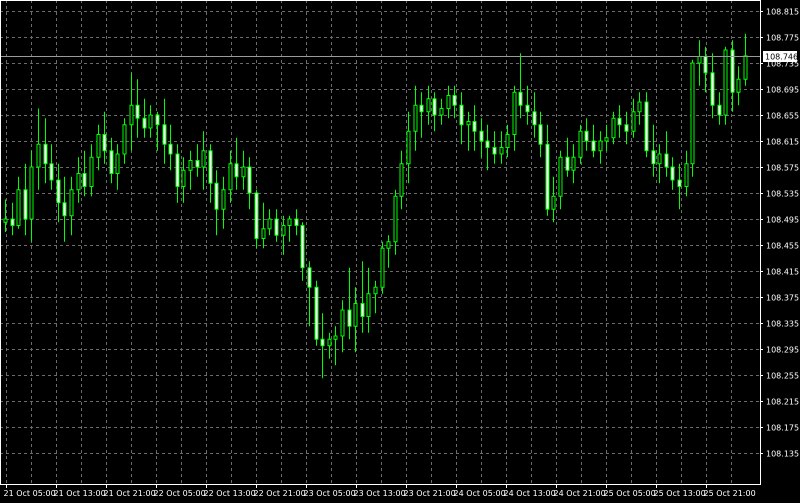 This screenshot has width=800, height=503. Describe the element at coordinates (782, 324) in the screenshot. I see `y-tick-label: 108.335` at that location.